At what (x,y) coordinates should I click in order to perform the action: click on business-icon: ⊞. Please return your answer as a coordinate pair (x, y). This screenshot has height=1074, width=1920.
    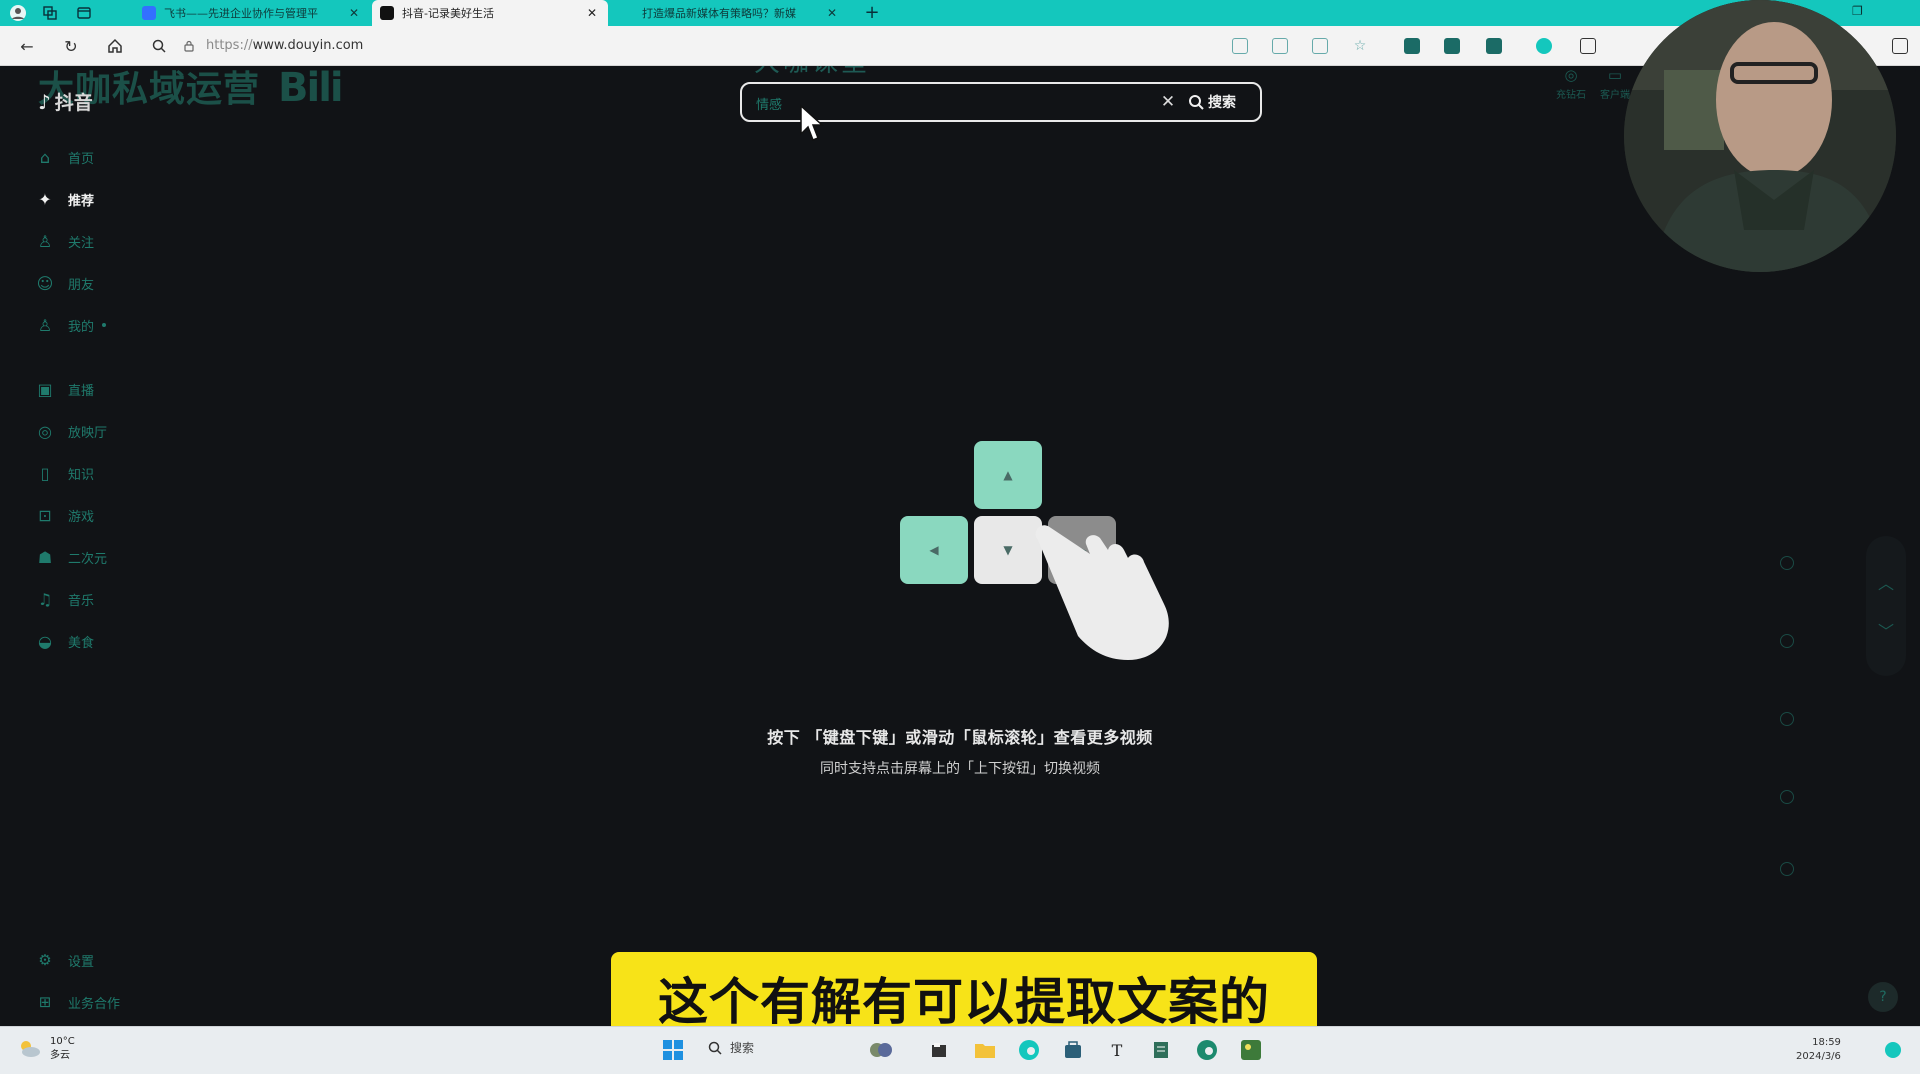
    Looking at the image, I should click on (45, 1002).